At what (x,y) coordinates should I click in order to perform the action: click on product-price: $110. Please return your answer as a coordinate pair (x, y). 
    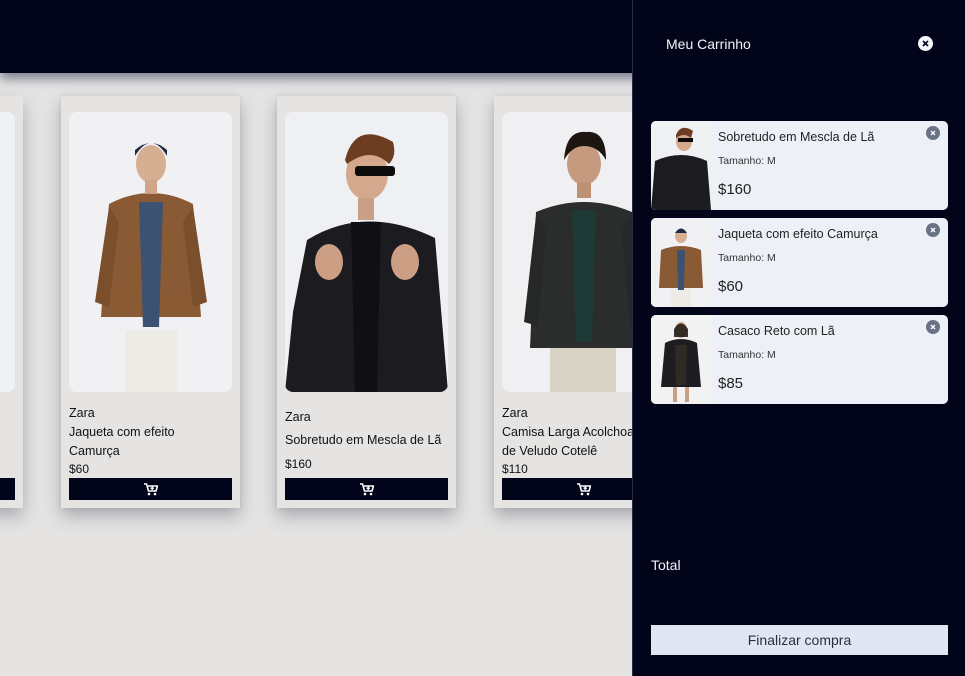
    Looking at the image, I should click on (515, 469).